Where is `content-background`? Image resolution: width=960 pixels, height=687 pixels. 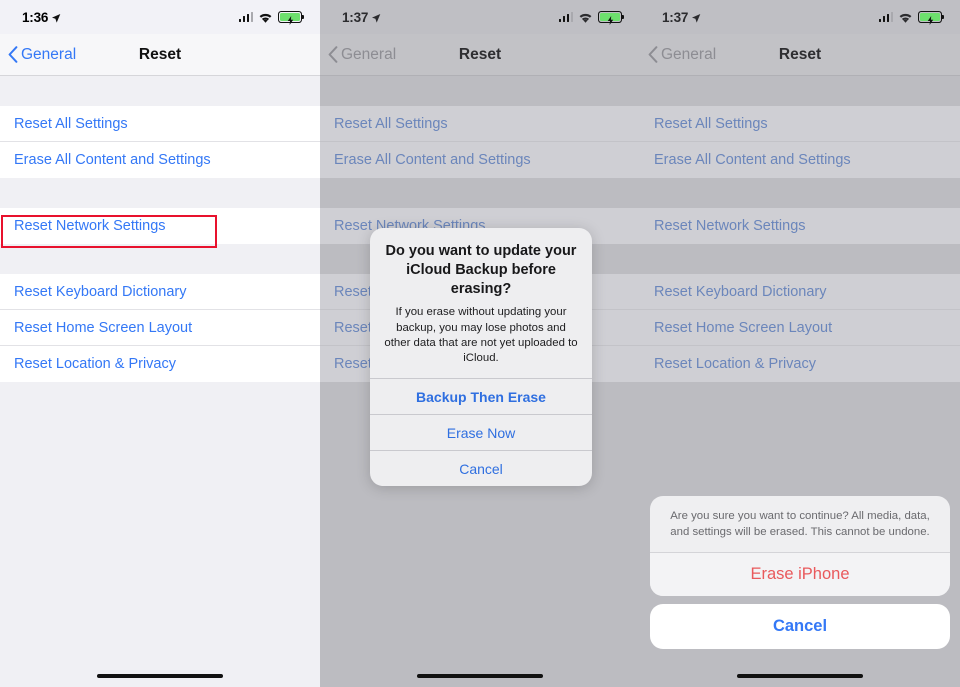
content-background is located at coordinates (160, 534).